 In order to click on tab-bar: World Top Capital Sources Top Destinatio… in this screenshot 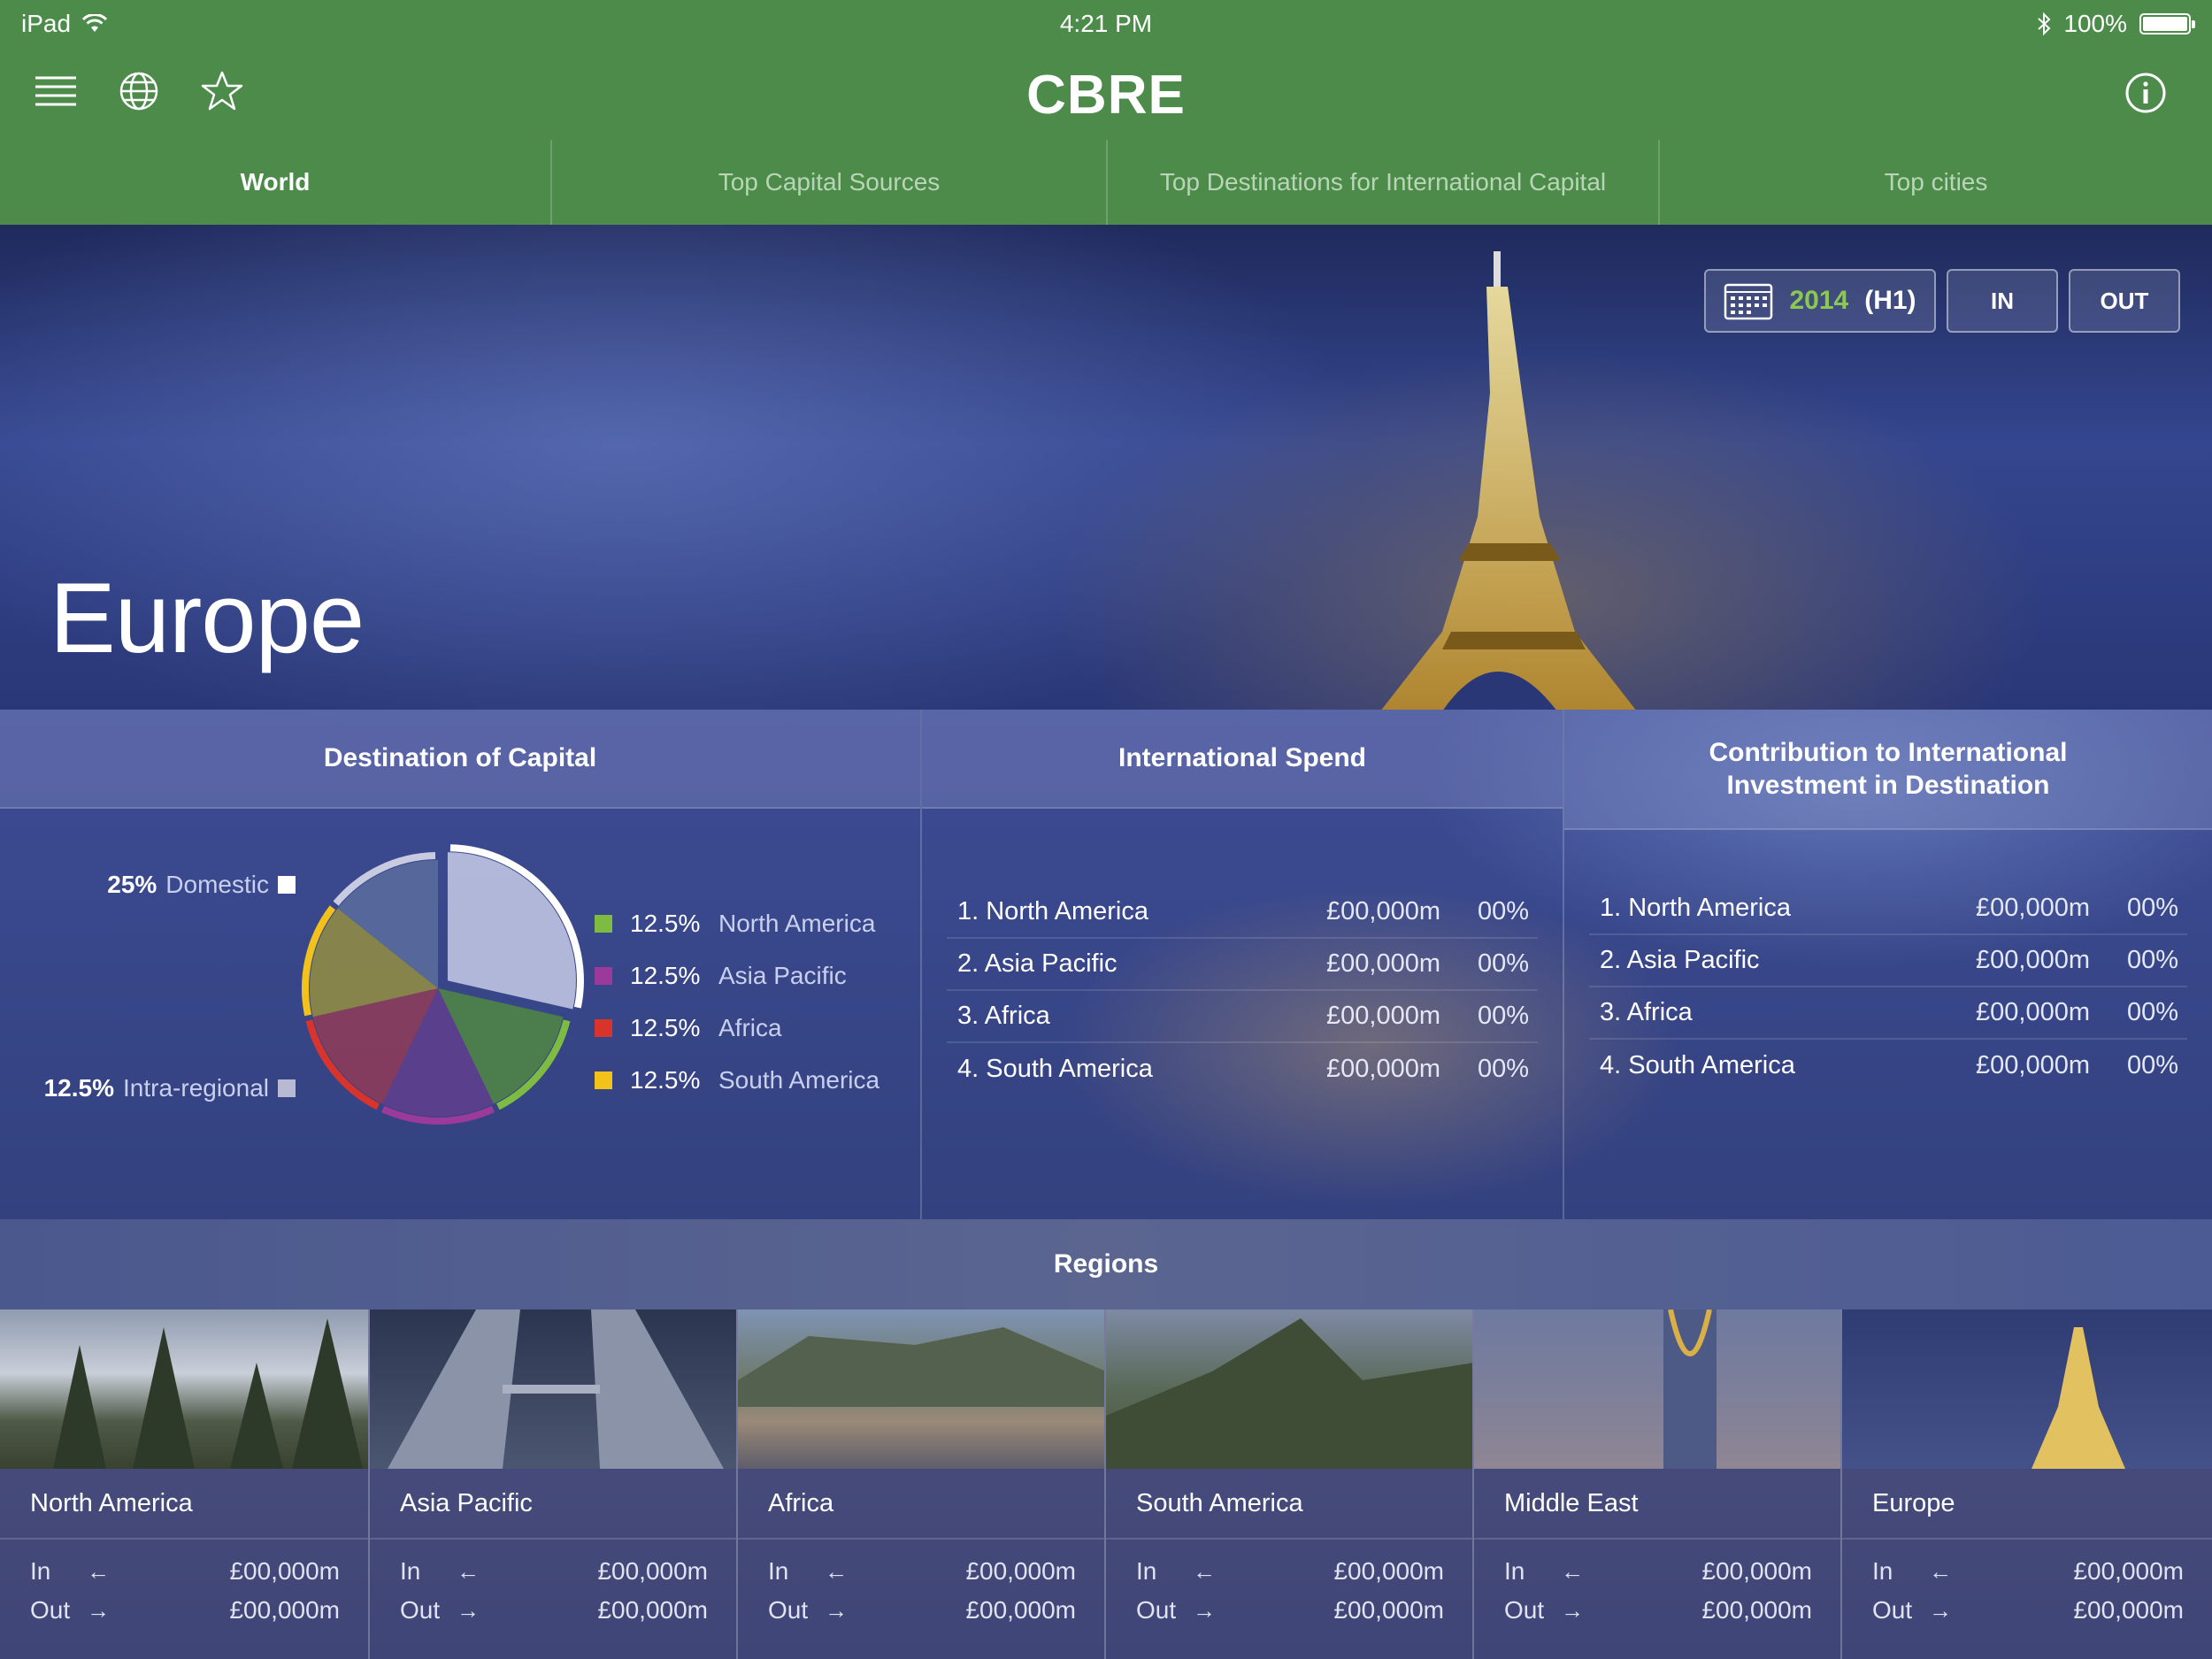, I will do `click(1106, 182)`.